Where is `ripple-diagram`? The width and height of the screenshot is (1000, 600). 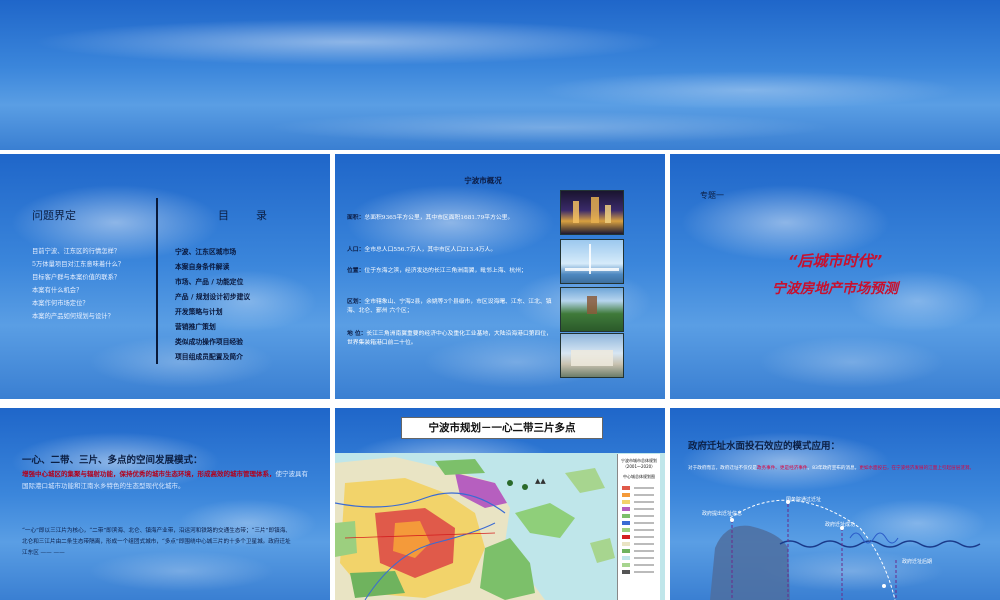 ripple-diagram is located at coordinates (845, 549).